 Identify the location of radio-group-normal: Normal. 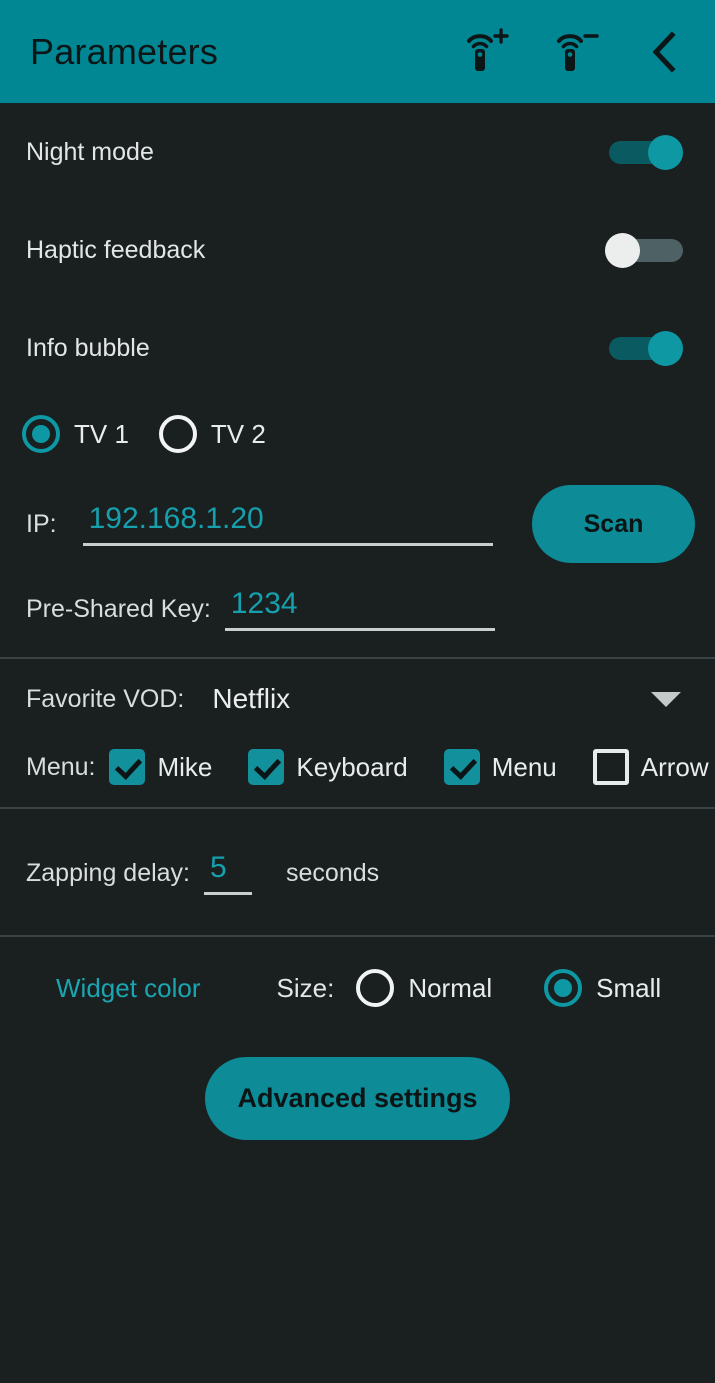
(439, 988).